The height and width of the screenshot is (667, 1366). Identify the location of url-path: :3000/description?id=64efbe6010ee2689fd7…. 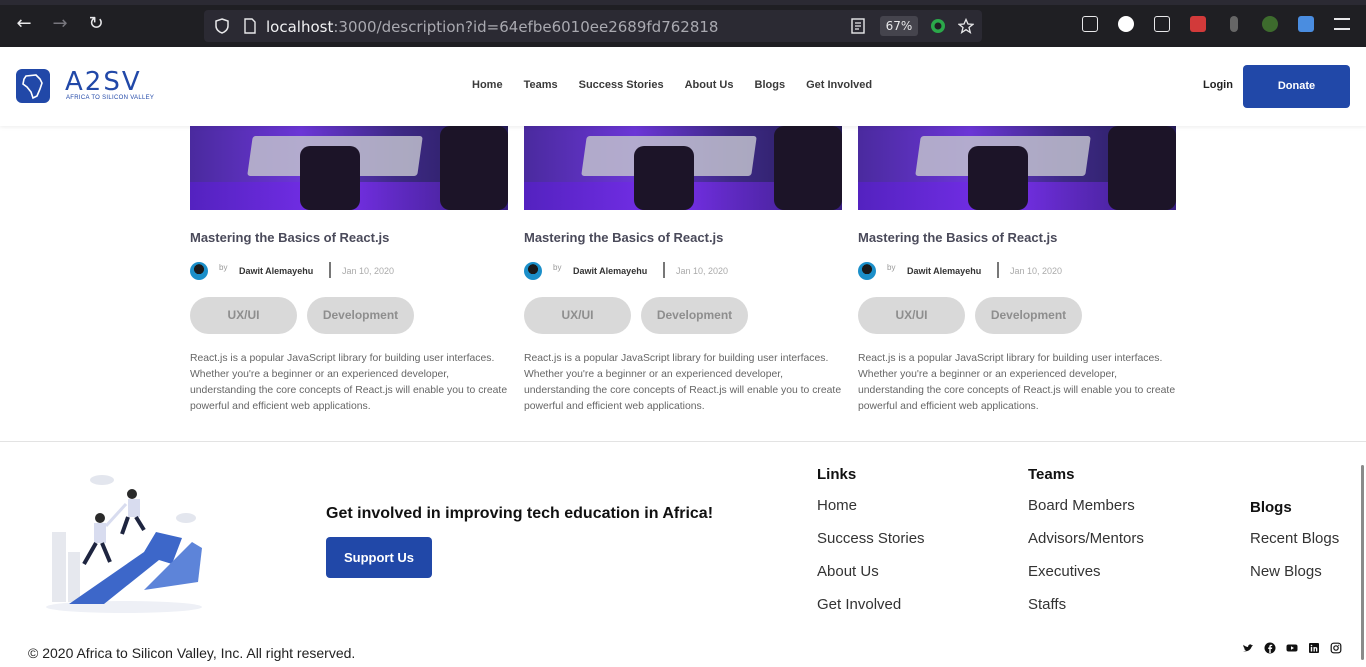
(526, 27).